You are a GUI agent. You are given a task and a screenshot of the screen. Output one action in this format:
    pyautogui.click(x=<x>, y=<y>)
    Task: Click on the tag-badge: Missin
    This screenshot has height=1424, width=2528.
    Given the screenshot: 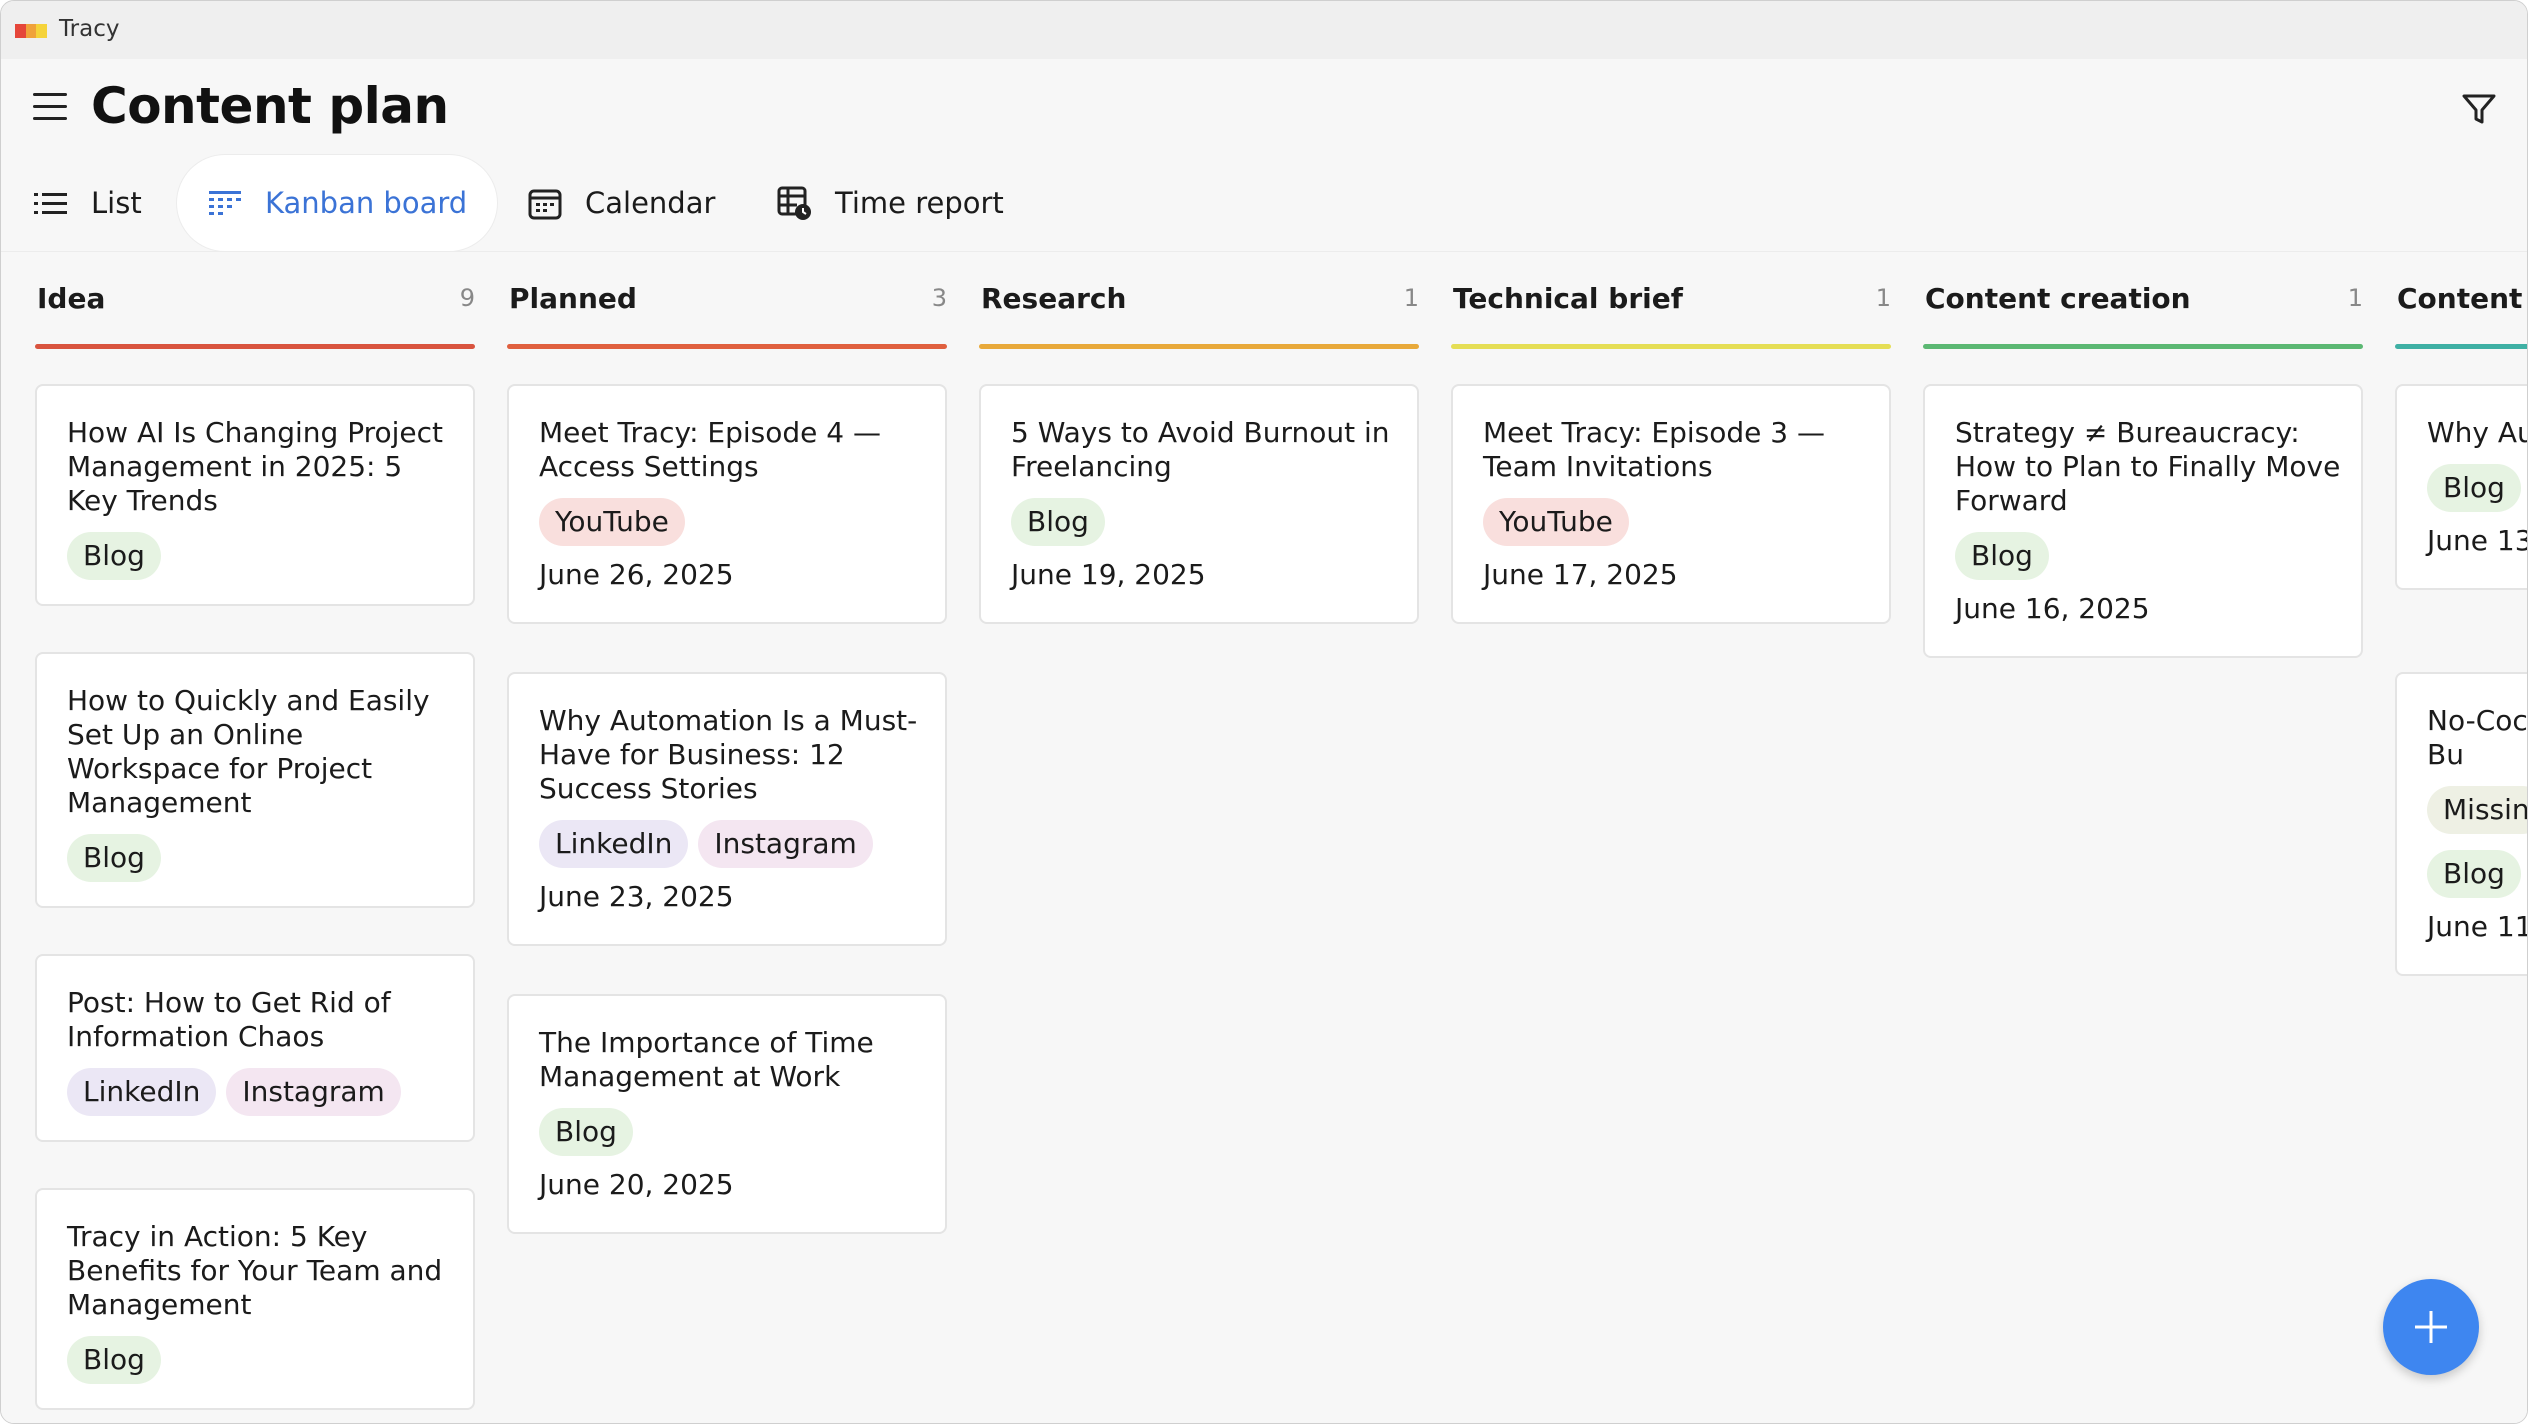 What is the action you would take?
    pyautogui.click(x=2477, y=810)
    